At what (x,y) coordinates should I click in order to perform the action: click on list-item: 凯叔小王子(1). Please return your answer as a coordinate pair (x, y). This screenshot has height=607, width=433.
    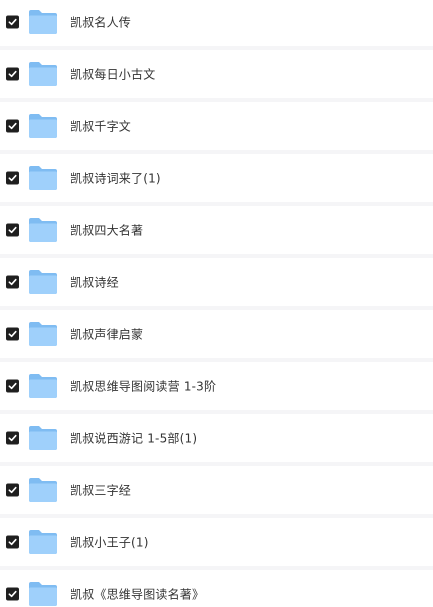
    Looking at the image, I should click on (216, 542).